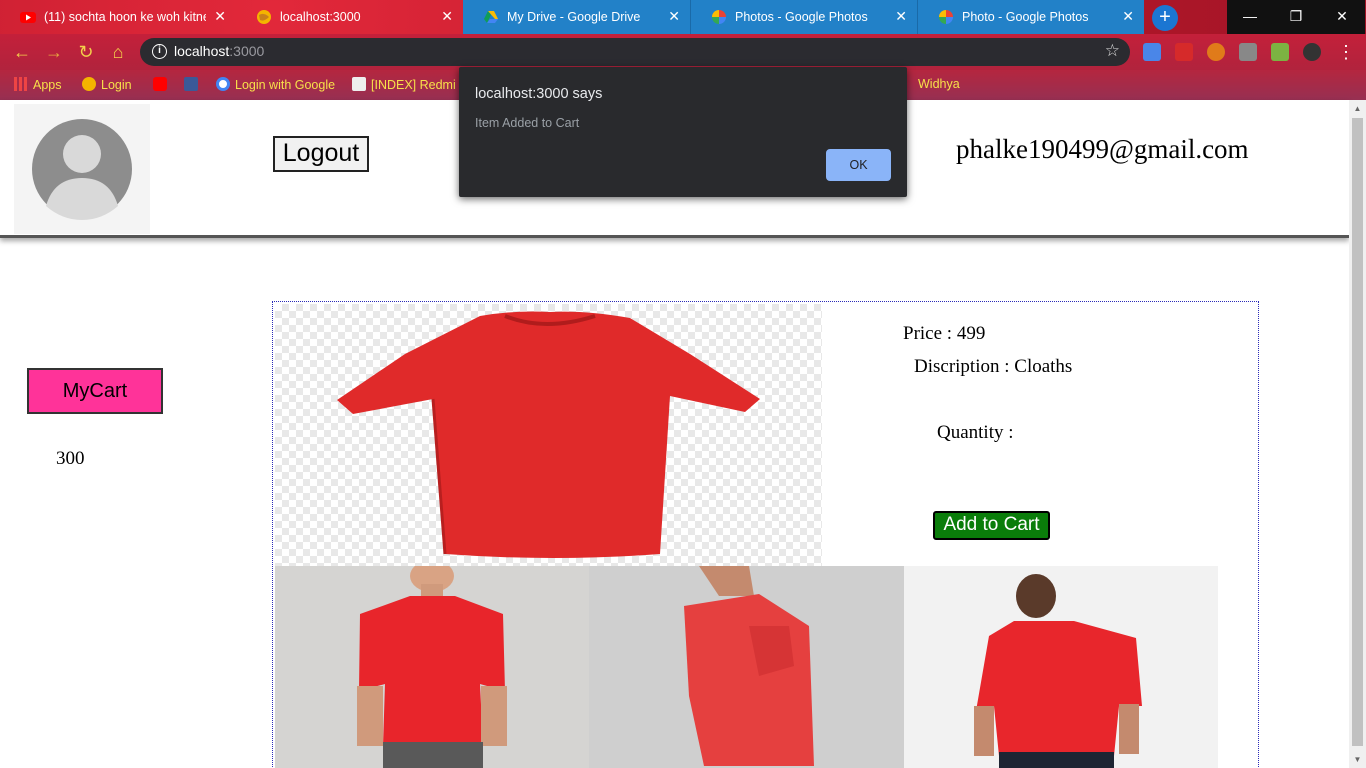 This screenshot has width=1366, height=768. I want to click on scroll-down-icon: ▼, so click(1357, 759).